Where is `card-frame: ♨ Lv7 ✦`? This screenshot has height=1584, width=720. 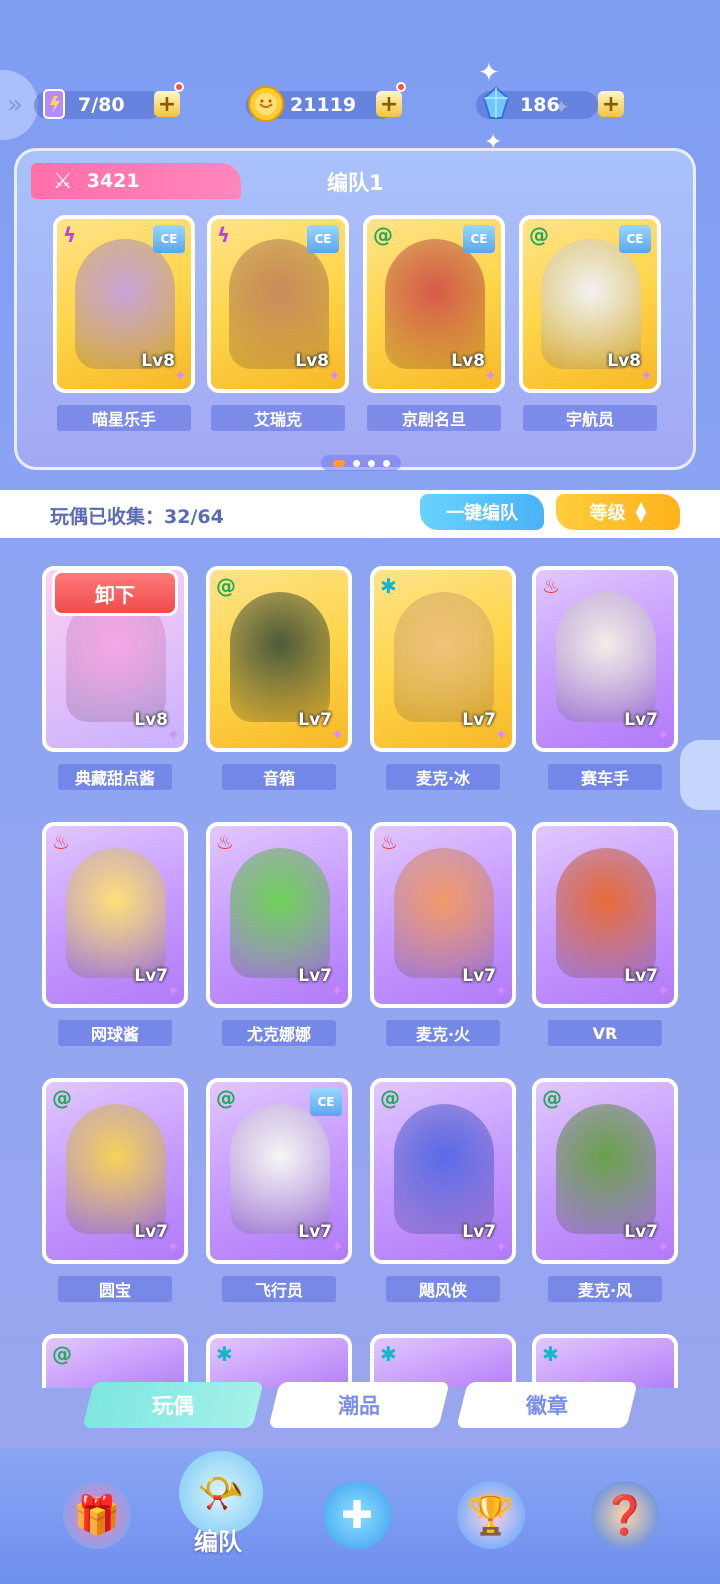 card-frame: ♨ Lv7 ✦ is located at coordinates (279, 915).